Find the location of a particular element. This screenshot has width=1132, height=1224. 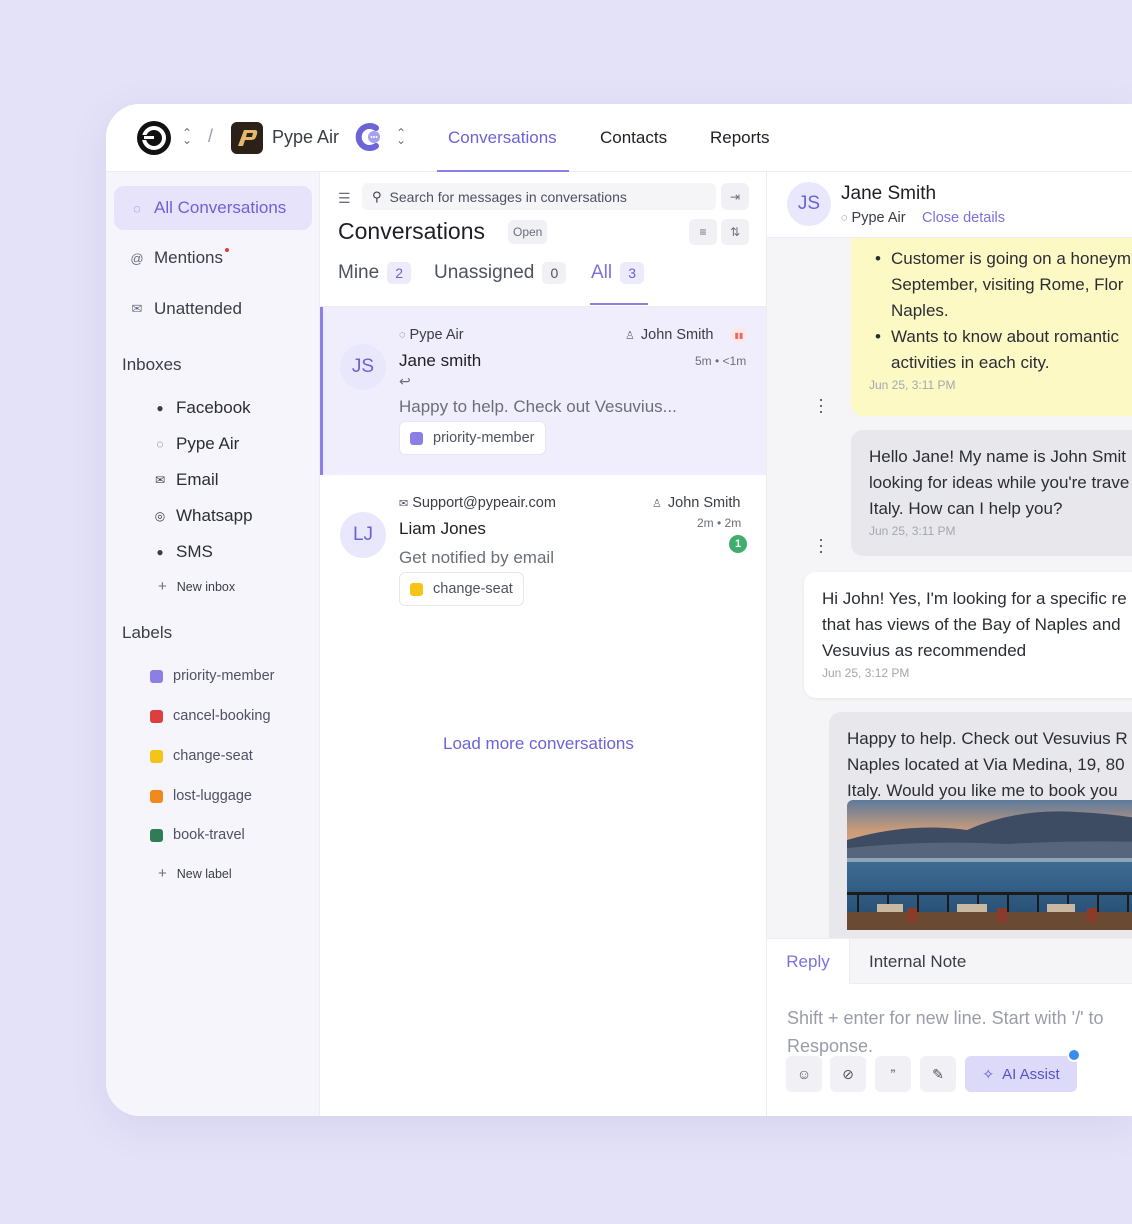

sort-icon: ⇅ is located at coordinates (735, 232).